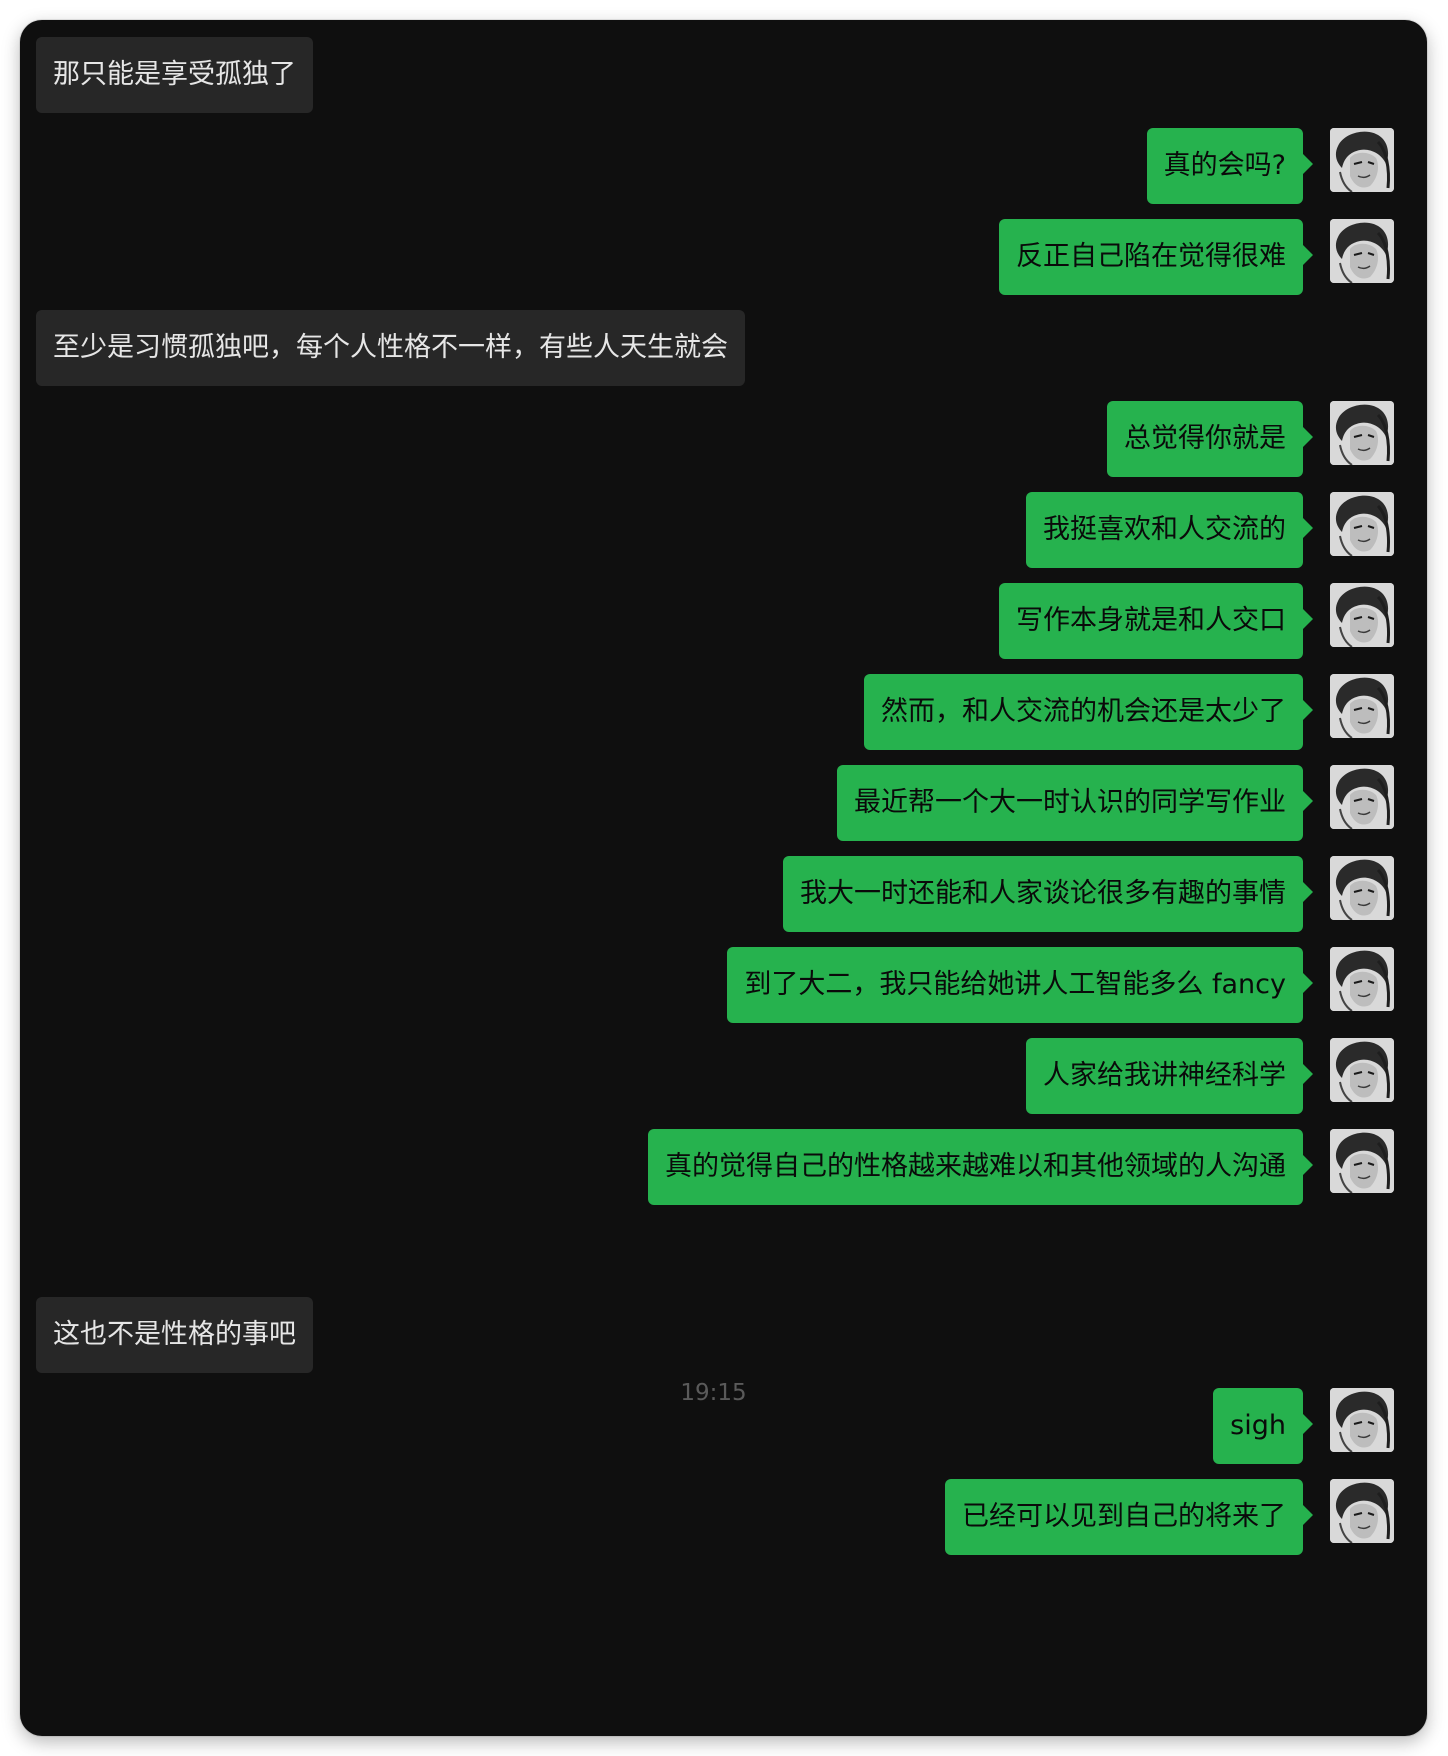 The image size is (1448, 1756). What do you see at coordinates (1258, 1426) in the screenshot?
I see `message-bubble: sigh` at bounding box center [1258, 1426].